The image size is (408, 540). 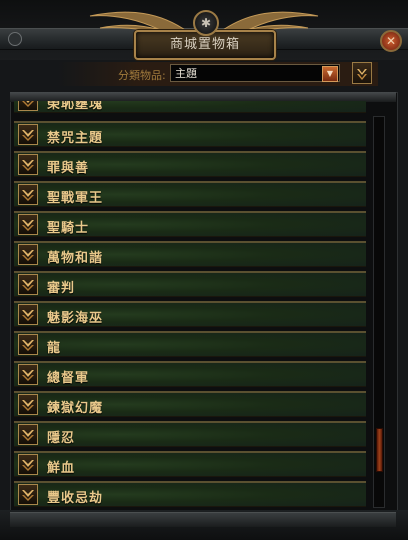 I want to click on window-corner-rivet, so click(x=15, y=39).